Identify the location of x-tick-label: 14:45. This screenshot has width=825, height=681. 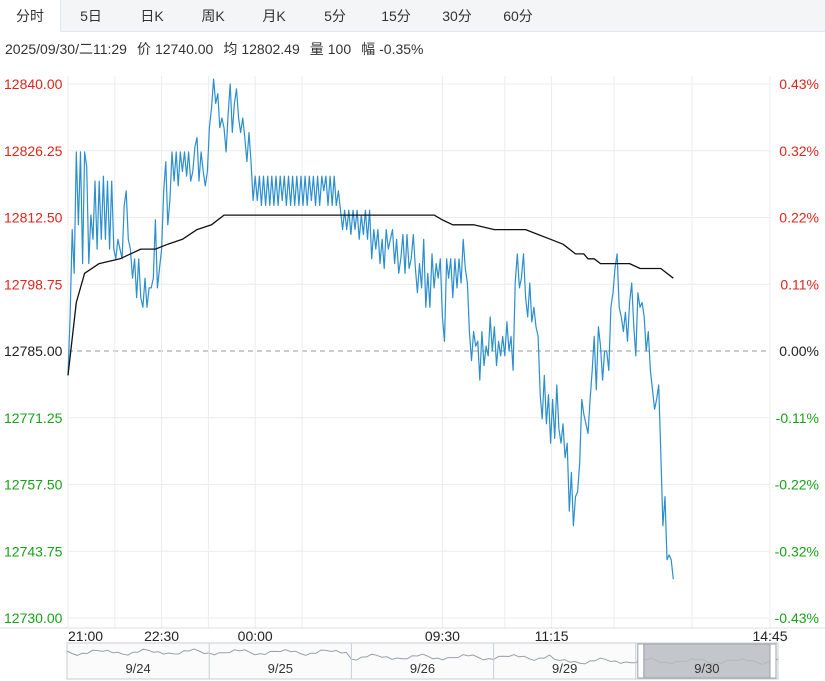
(769, 636).